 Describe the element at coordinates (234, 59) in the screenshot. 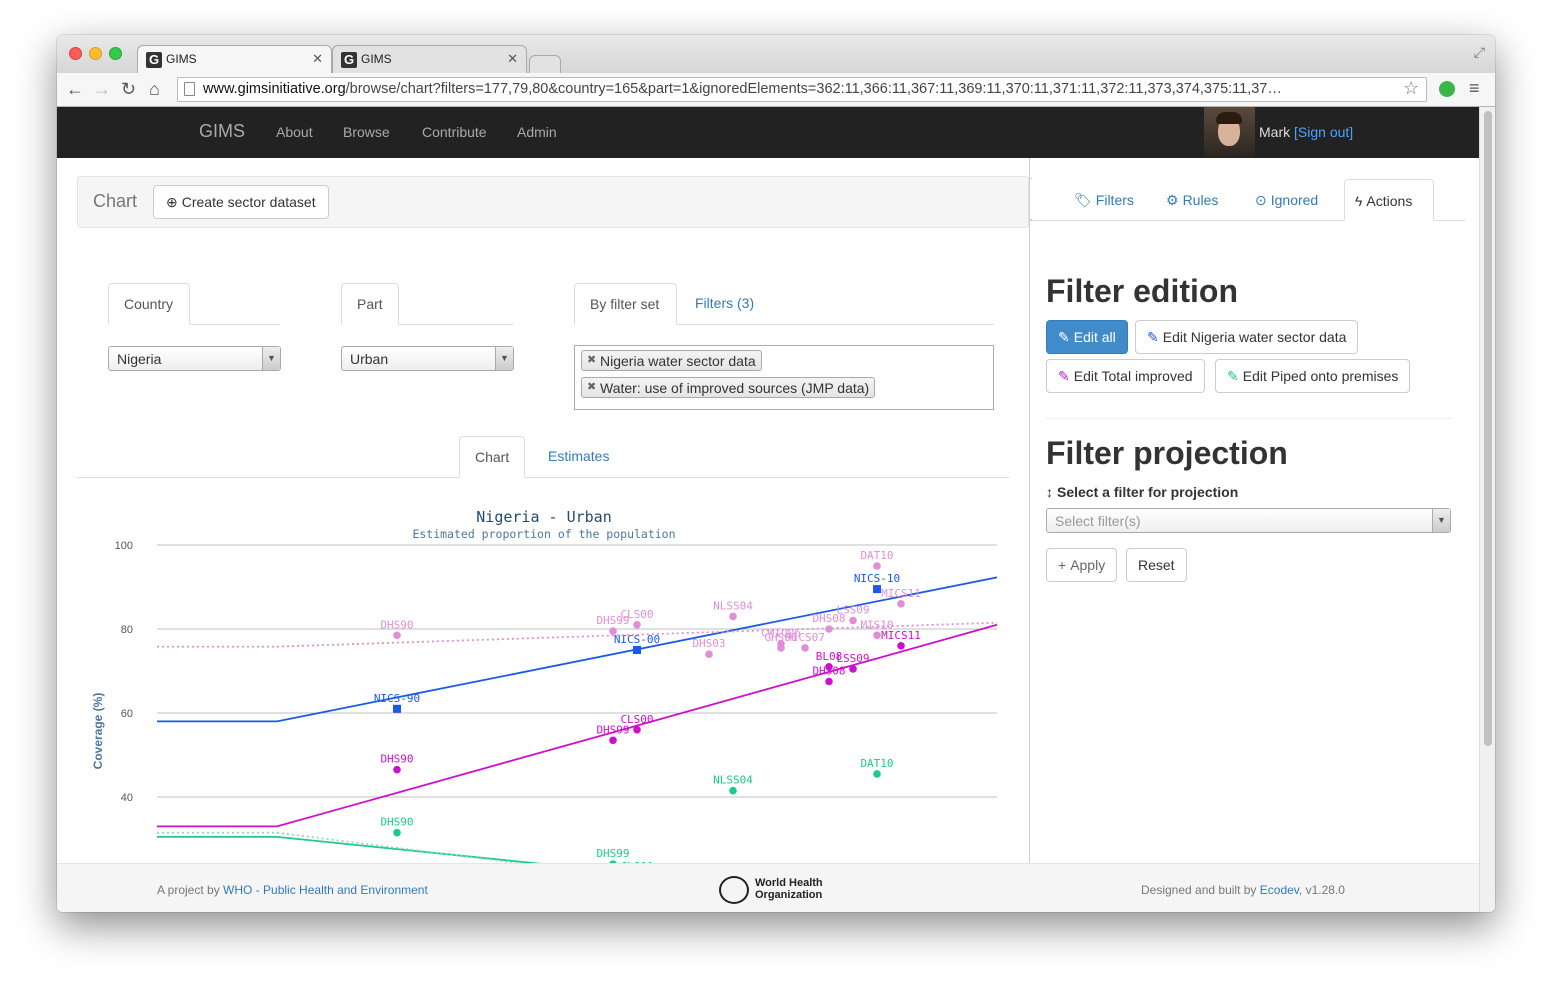

I see `browser-tab-1: G GIMS ✕` at that location.